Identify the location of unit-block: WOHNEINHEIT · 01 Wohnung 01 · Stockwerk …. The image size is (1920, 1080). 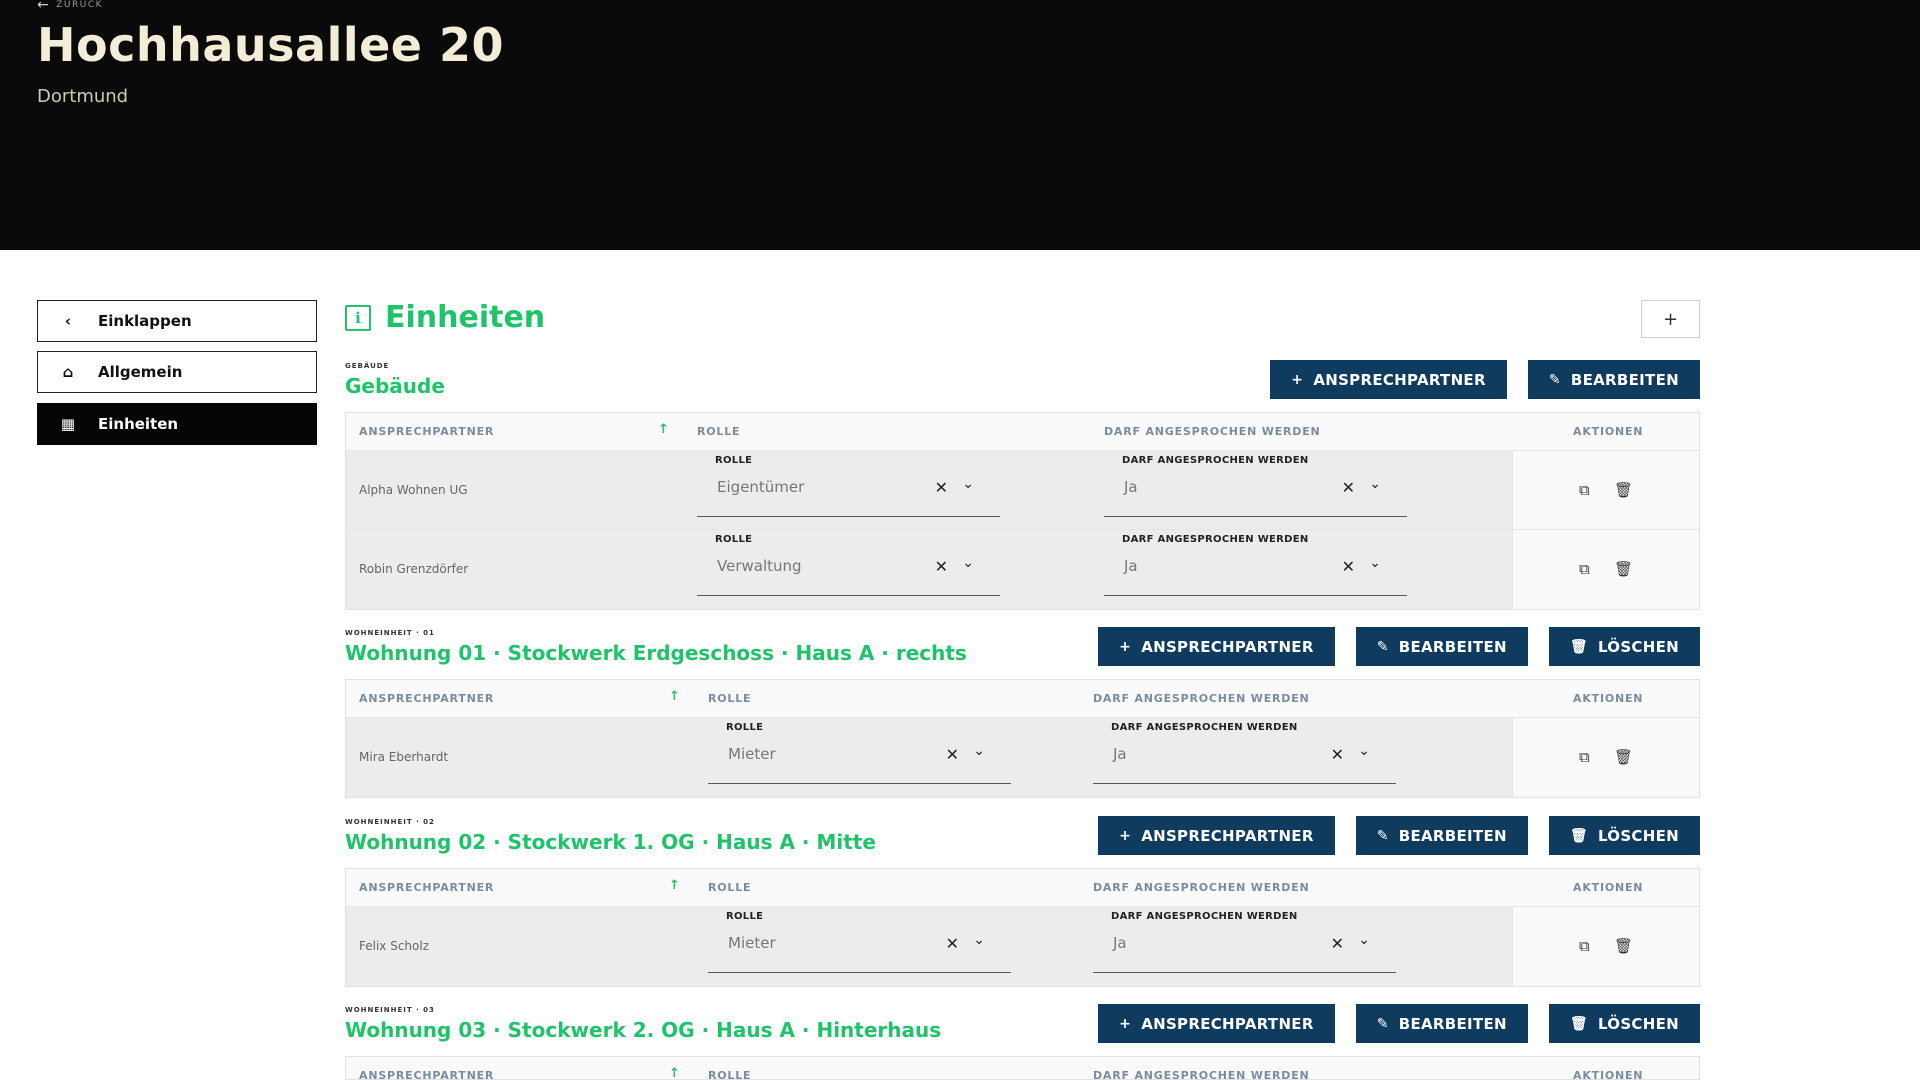
(1022, 712).